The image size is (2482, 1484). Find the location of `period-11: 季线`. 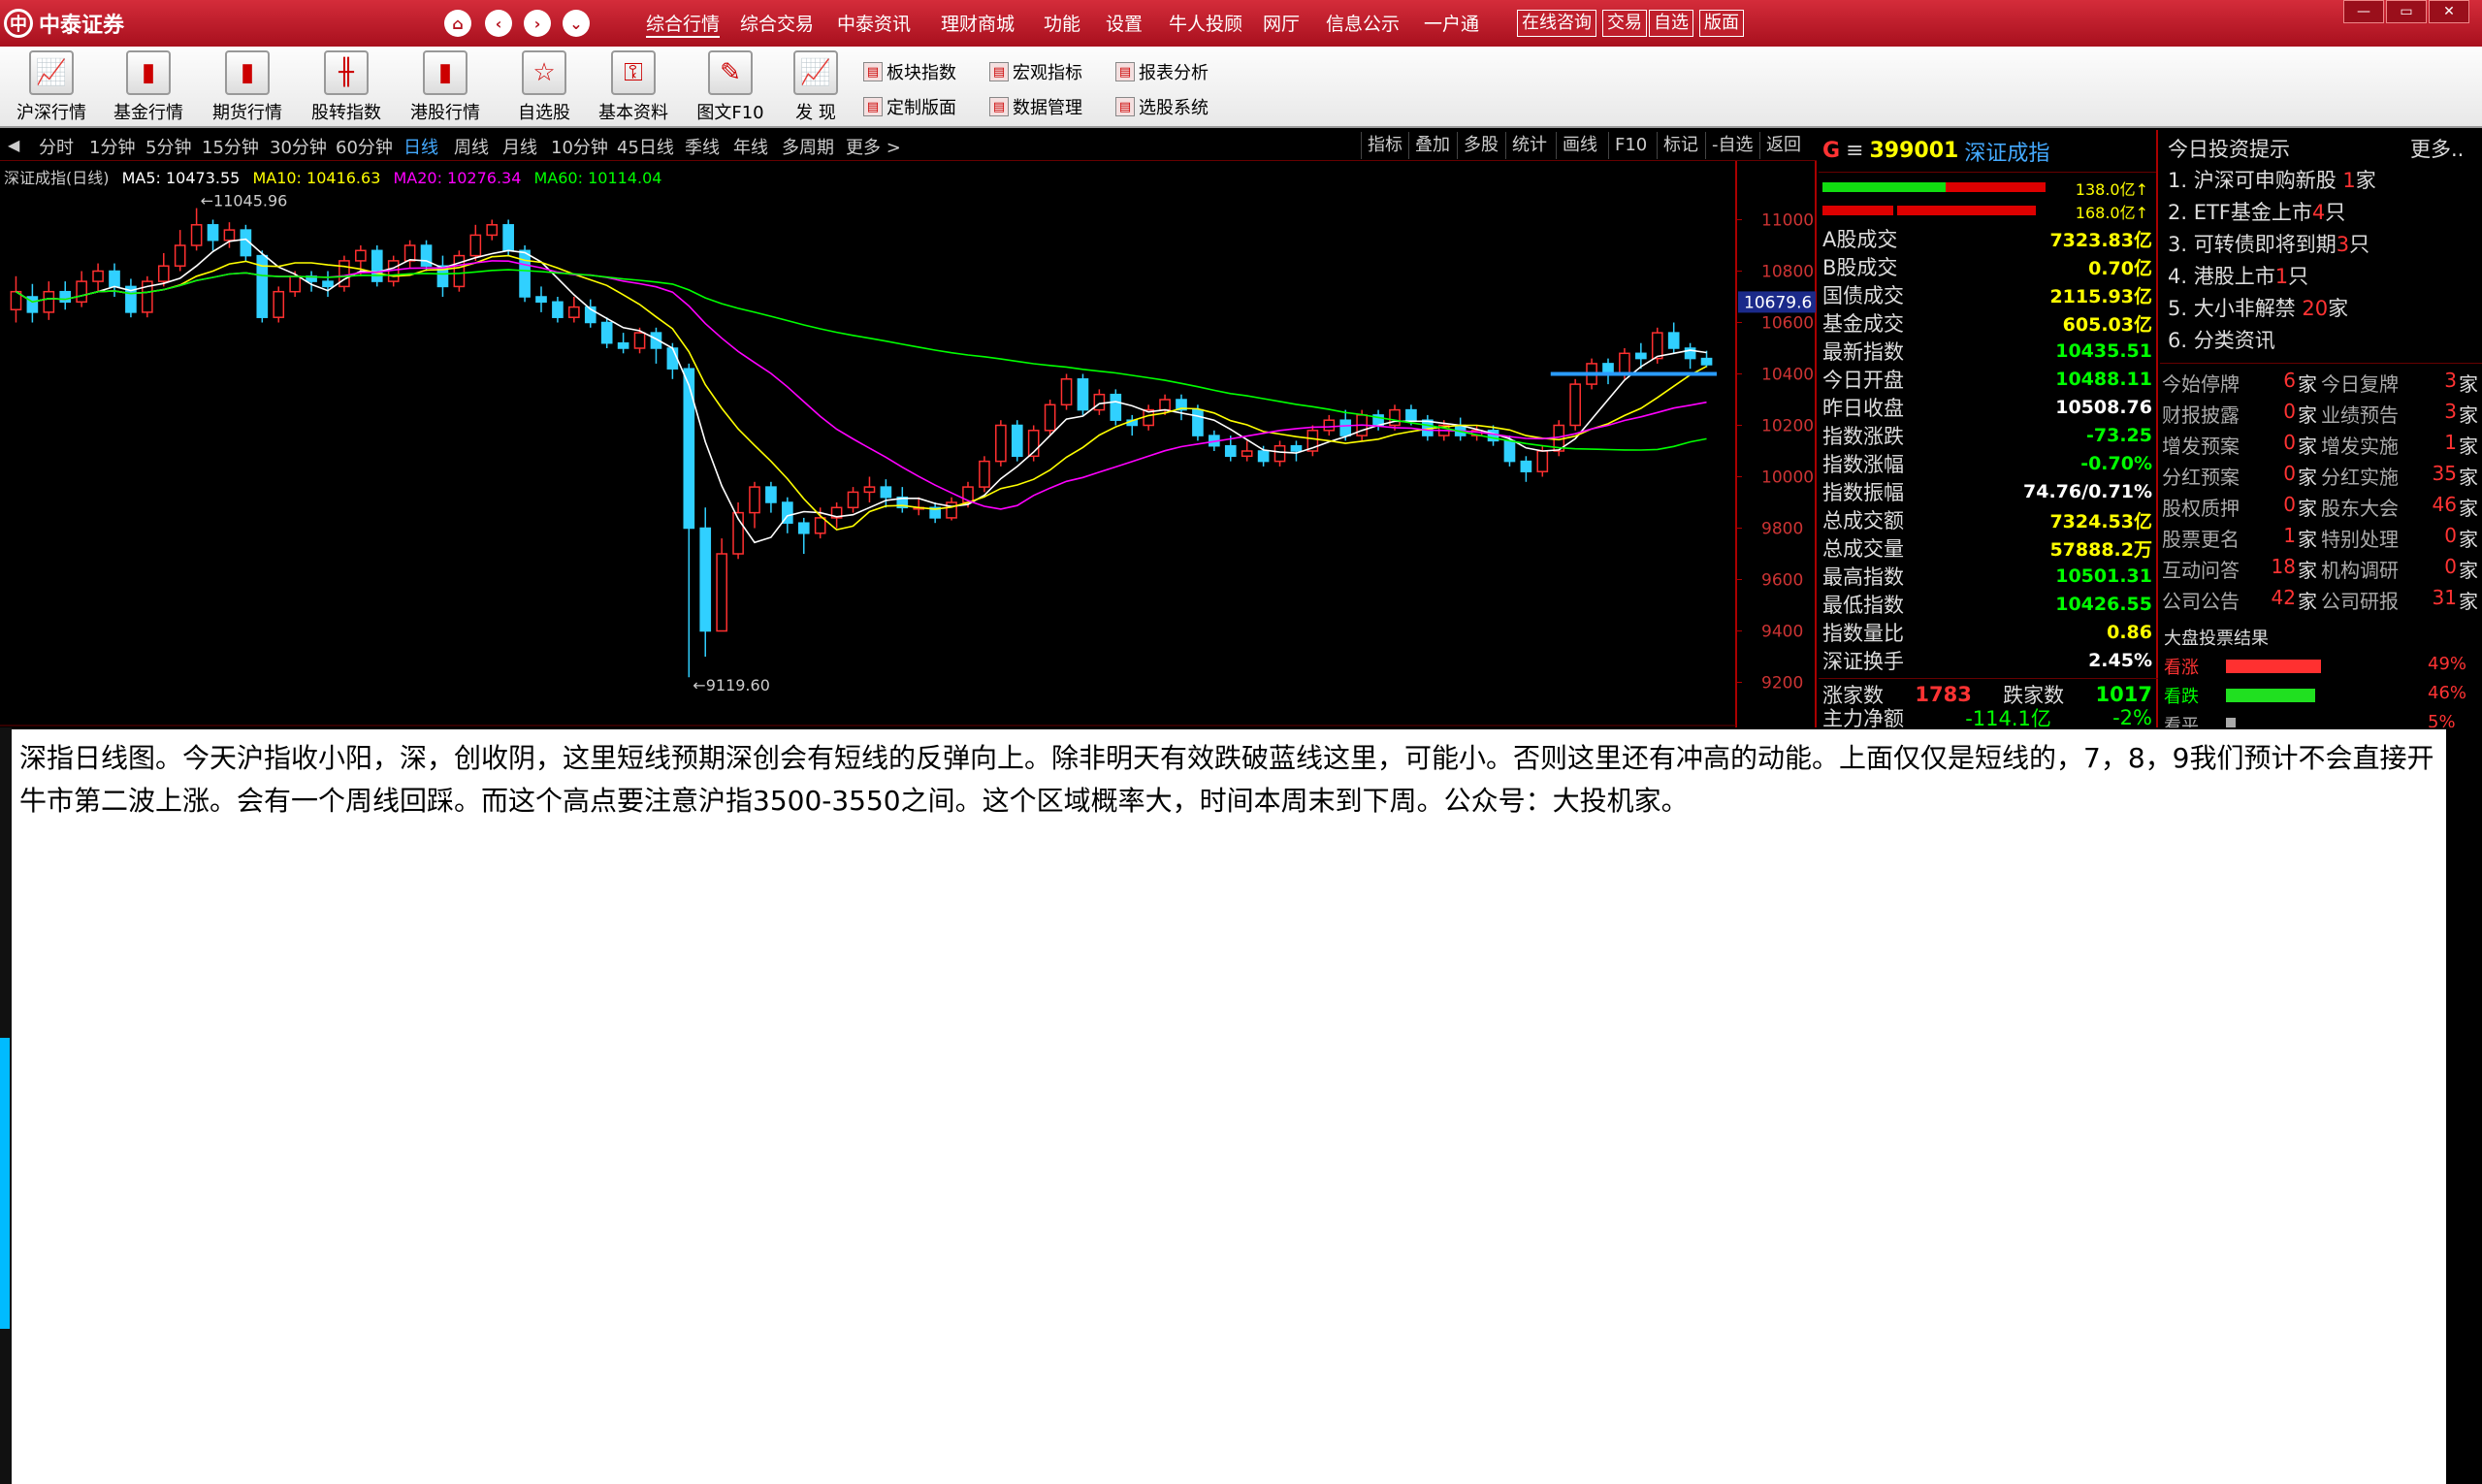

period-11: 季线 is located at coordinates (702, 146).